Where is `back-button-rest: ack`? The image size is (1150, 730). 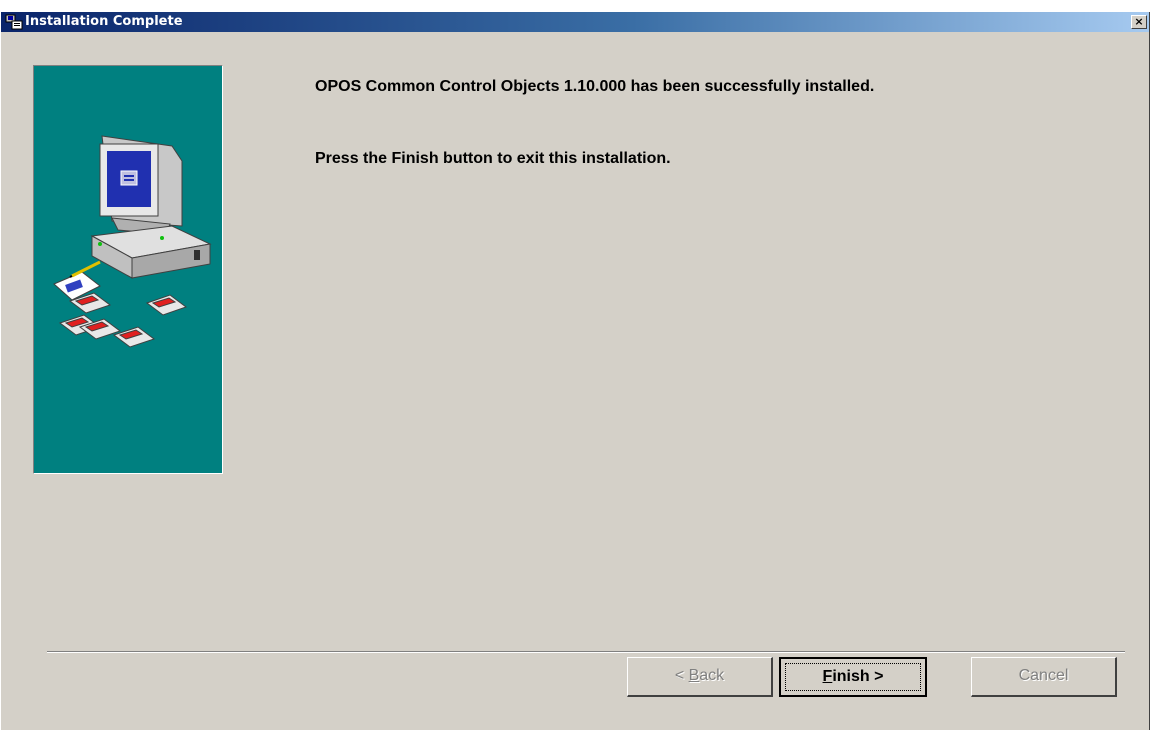 back-button-rest: ack is located at coordinates (712, 675).